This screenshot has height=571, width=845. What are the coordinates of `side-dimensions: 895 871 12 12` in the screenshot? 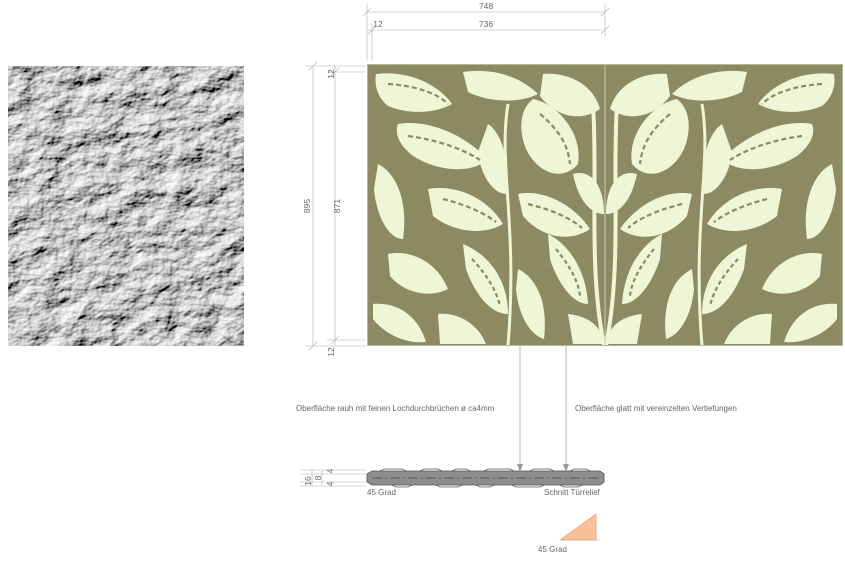 It's located at (334, 209).